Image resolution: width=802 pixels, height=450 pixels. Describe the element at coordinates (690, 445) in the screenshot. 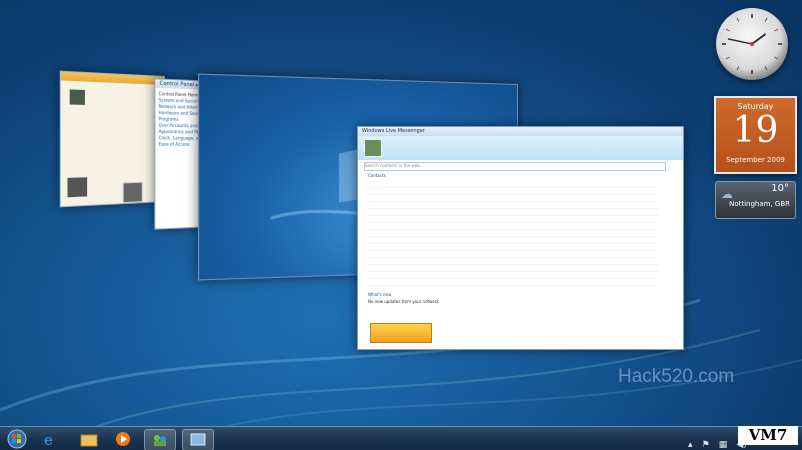

I see `show-hidden-icons-icon: ▴` at that location.